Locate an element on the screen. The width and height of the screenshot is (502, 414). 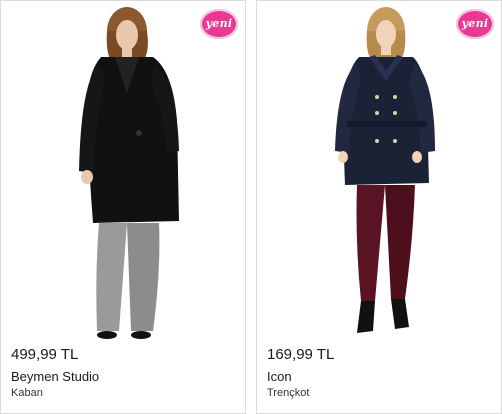
product-price: 169,99 TL is located at coordinates (301, 354).